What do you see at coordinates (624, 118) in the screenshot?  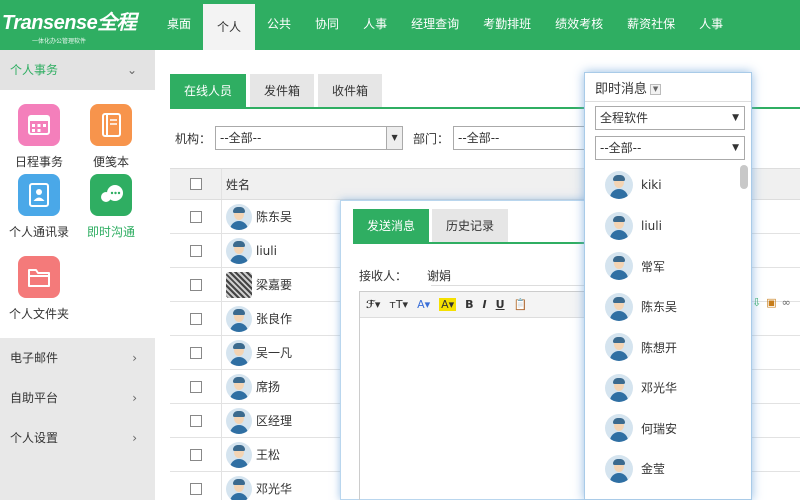 I see `company-select-value: 全程软件` at bounding box center [624, 118].